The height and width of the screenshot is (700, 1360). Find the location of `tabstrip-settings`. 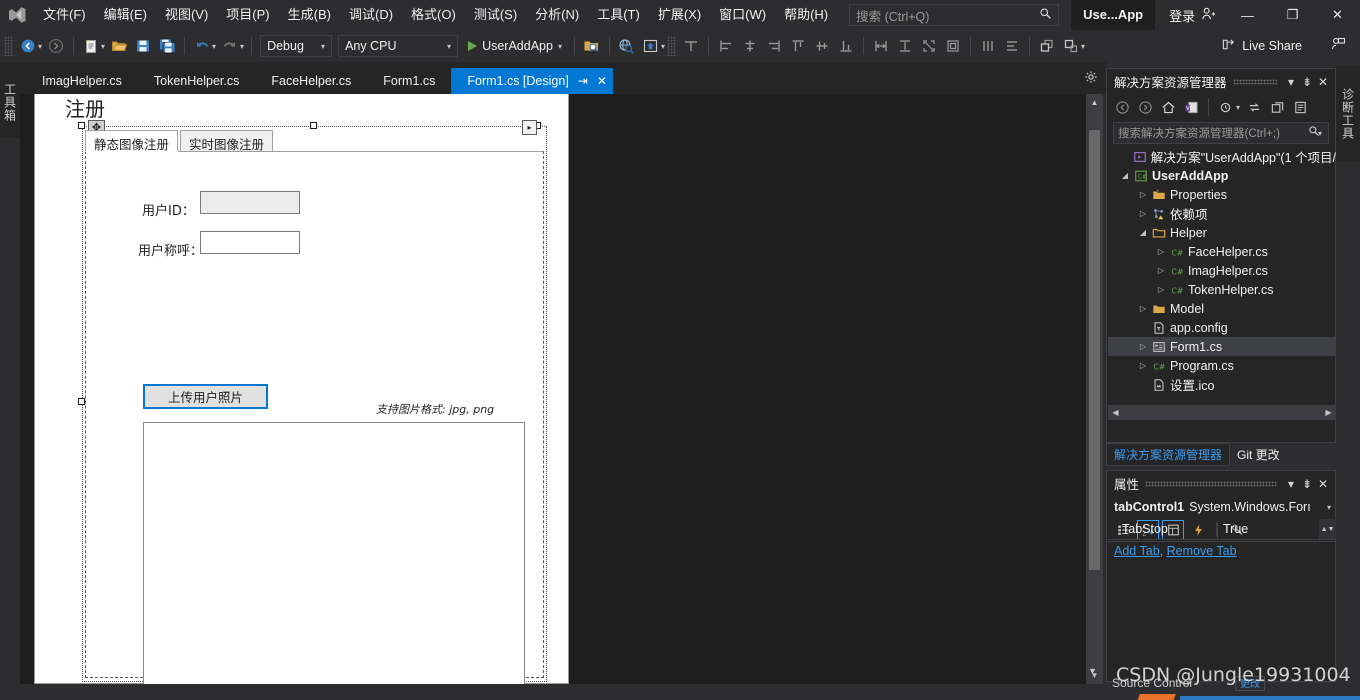

tabstrip-settings is located at coordinates (1091, 78).